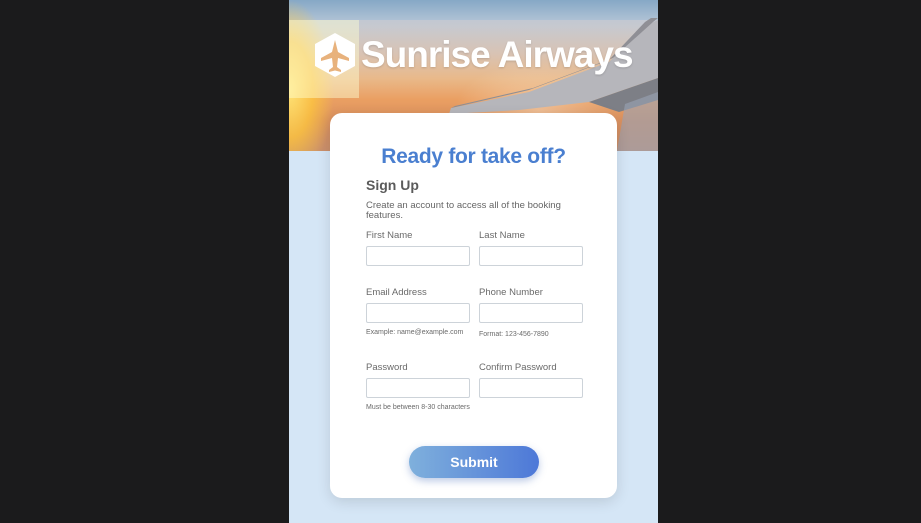 The image size is (921, 523). Describe the element at coordinates (511, 292) in the screenshot. I see `phone-label: Phone Number` at that location.